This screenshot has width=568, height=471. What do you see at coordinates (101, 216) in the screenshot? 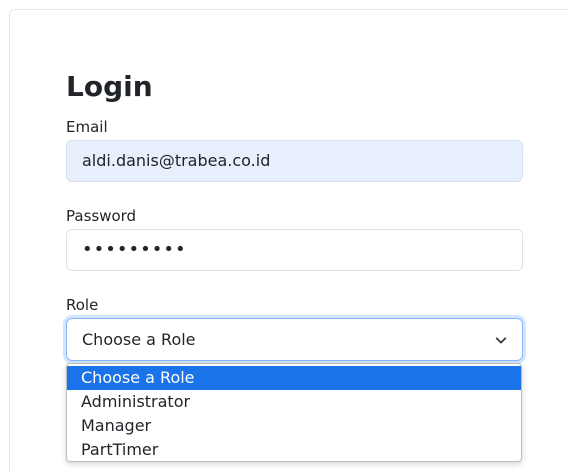
I see `password-label: Password` at bounding box center [101, 216].